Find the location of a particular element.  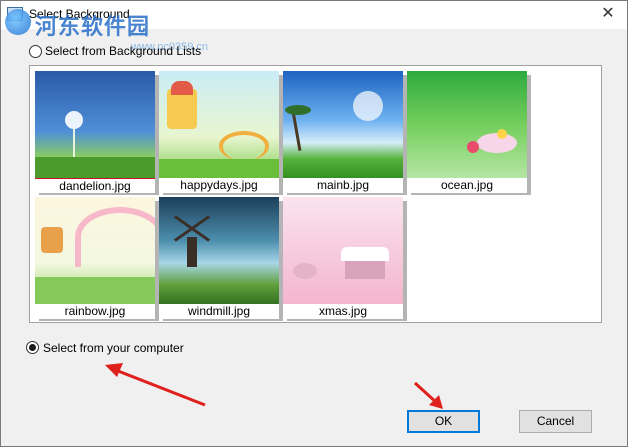

radio-from-computer-label: Select from your computer is located at coordinates (113, 348).